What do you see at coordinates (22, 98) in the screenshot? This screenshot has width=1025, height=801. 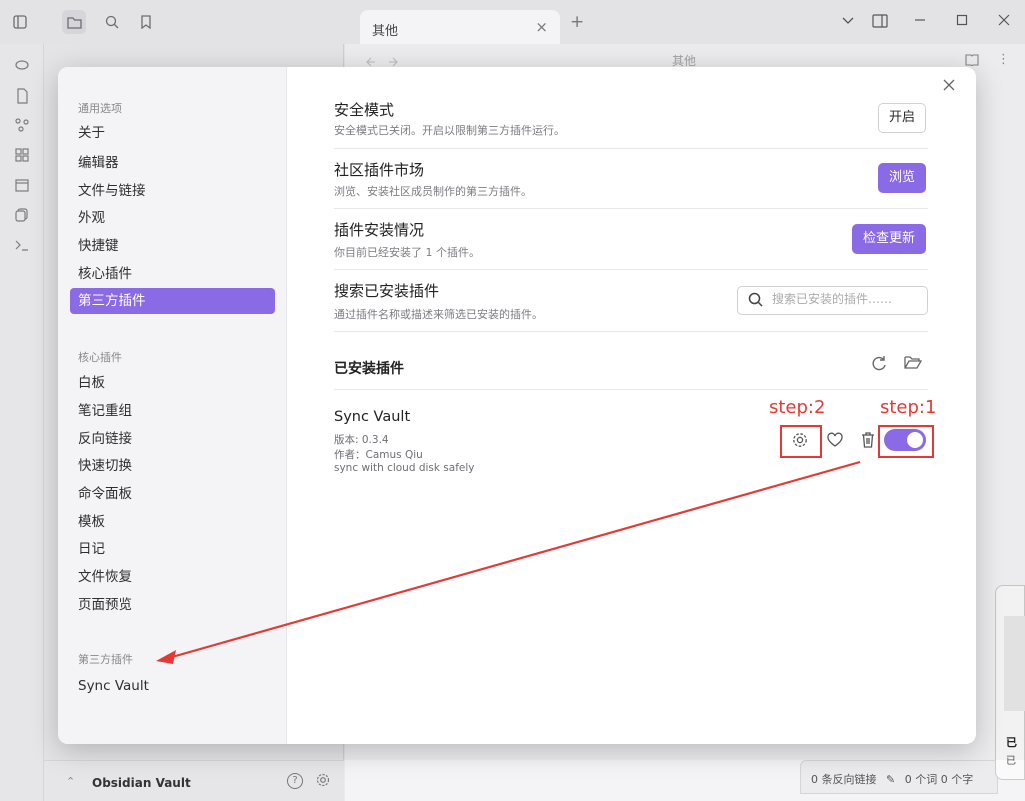 I see `new-note-icon` at bounding box center [22, 98].